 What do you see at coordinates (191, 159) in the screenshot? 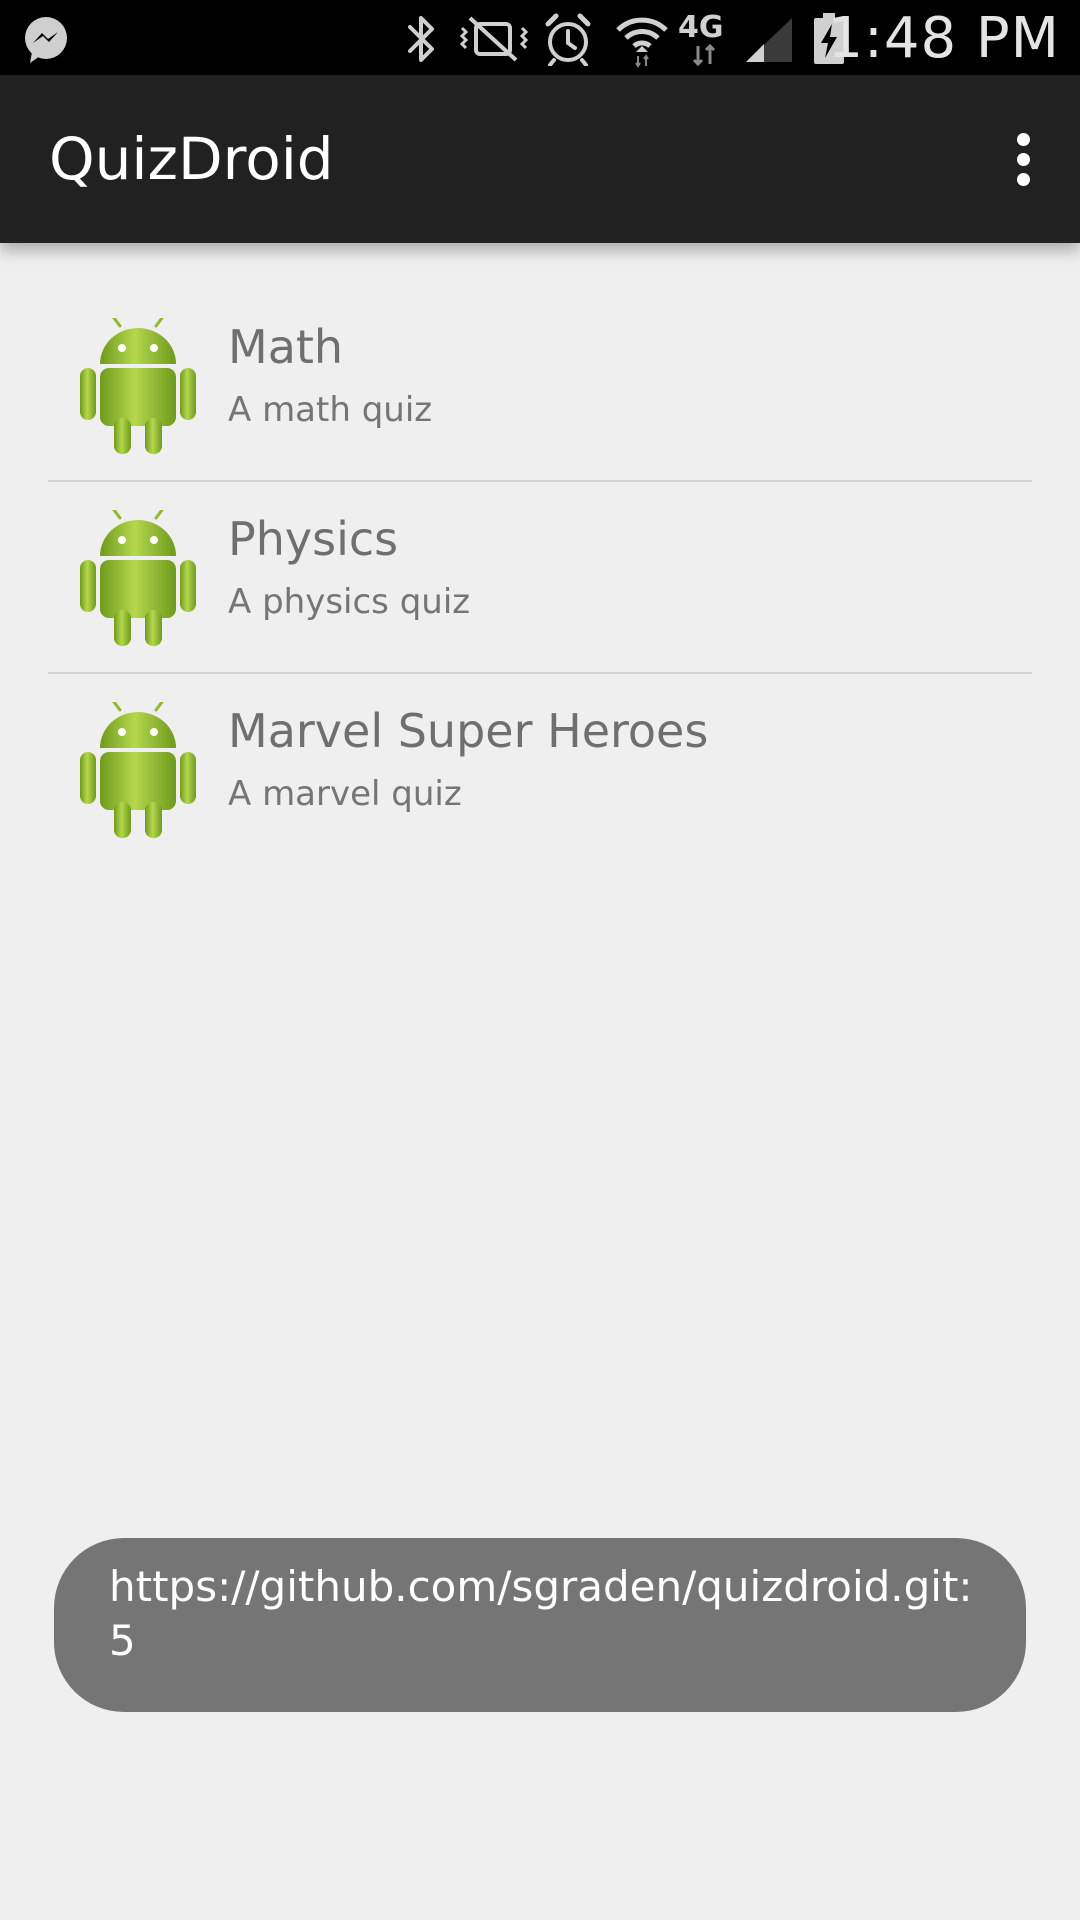
I see `app-title: QuizDroid` at bounding box center [191, 159].